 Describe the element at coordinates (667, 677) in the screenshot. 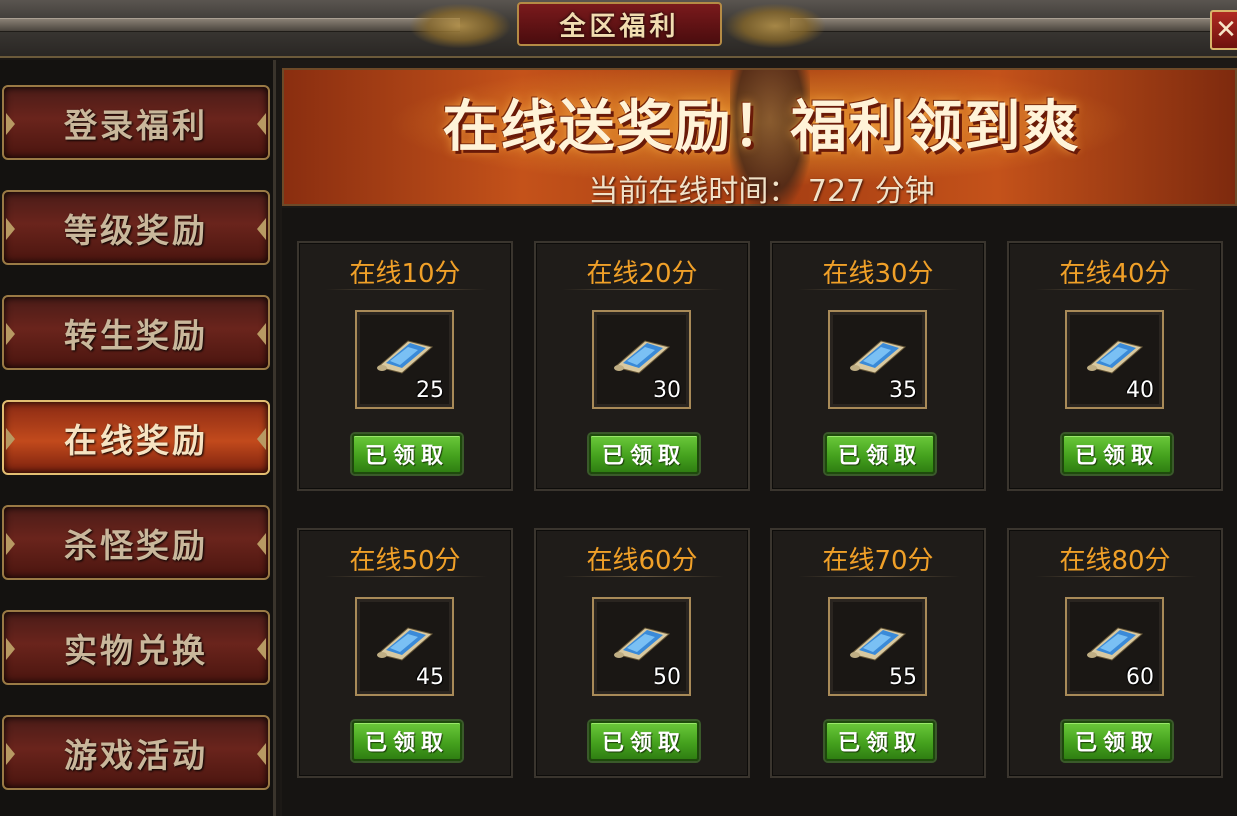

I see `item-count: 50` at that location.